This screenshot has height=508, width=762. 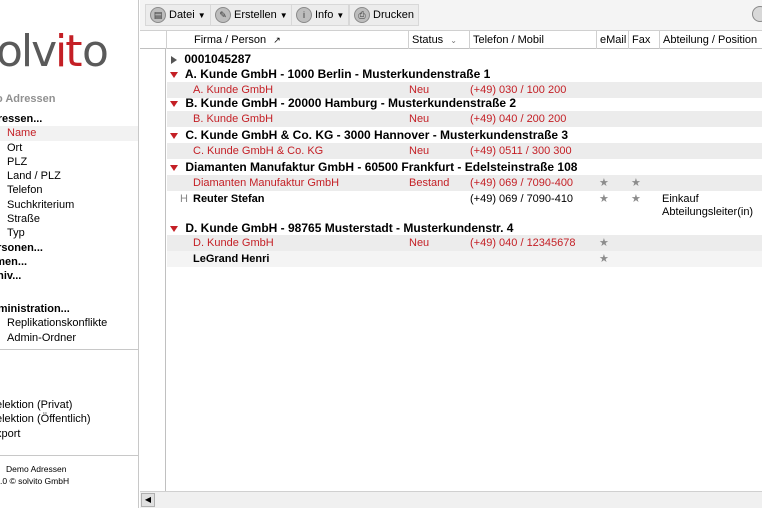 What do you see at coordinates (94, 51) in the screenshot?
I see `logo-text-3: o` at bounding box center [94, 51].